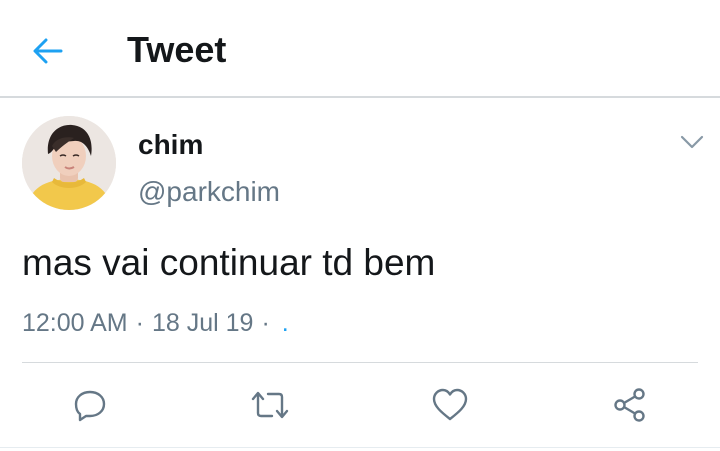 The width and height of the screenshot is (720, 451). What do you see at coordinates (209, 192) in the screenshot?
I see `user-handle: @parkchim` at bounding box center [209, 192].